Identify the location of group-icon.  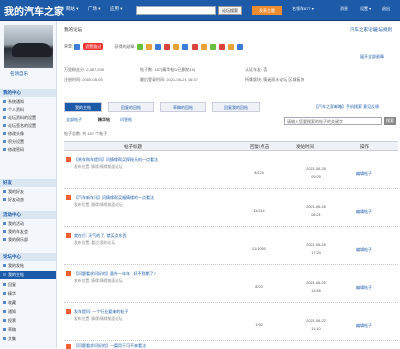
(4, 232).